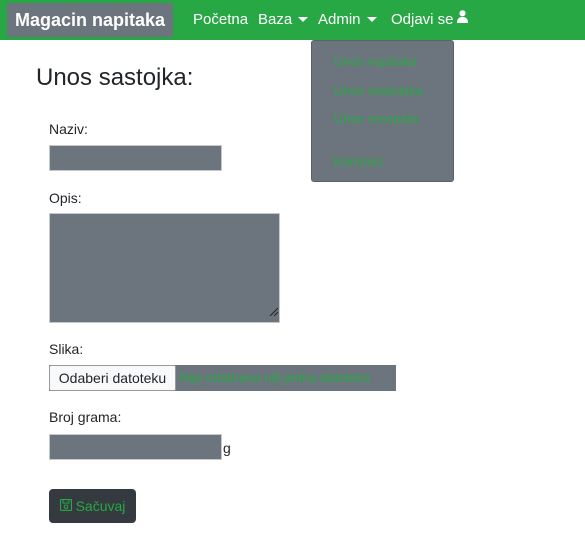  What do you see at coordinates (375, 61) in the screenshot?
I see `dropdown-item-unos-napitaka: Unos napitaka` at bounding box center [375, 61].